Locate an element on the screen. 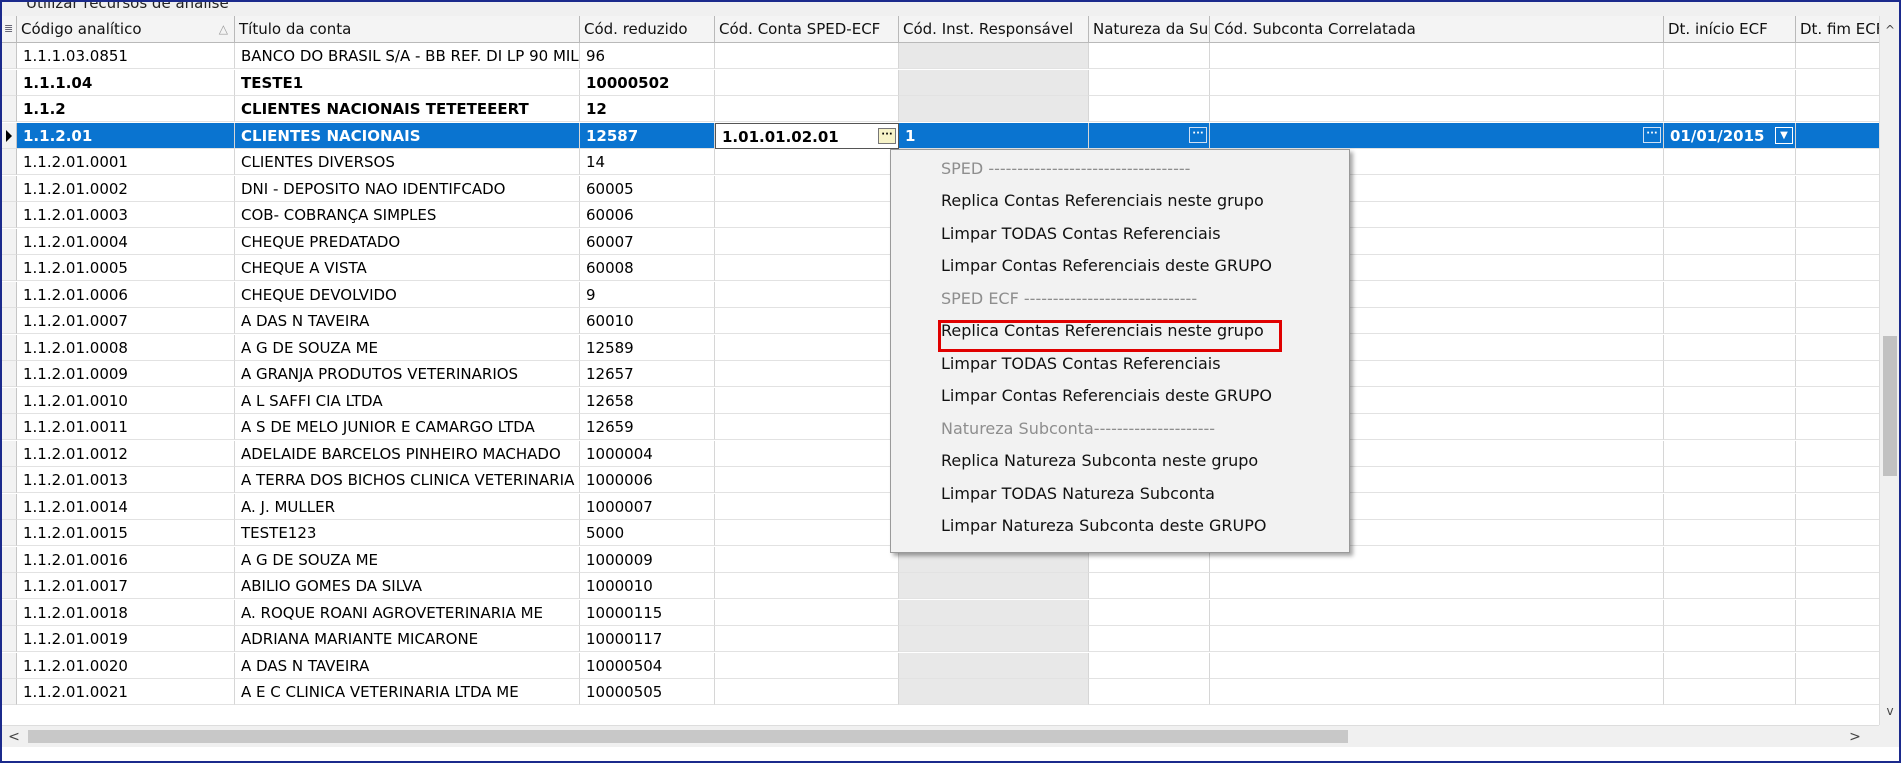 The width and height of the screenshot is (1901, 763). cell-codigo: 1.1.2.01.0021 is located at coordinates (126, 692).